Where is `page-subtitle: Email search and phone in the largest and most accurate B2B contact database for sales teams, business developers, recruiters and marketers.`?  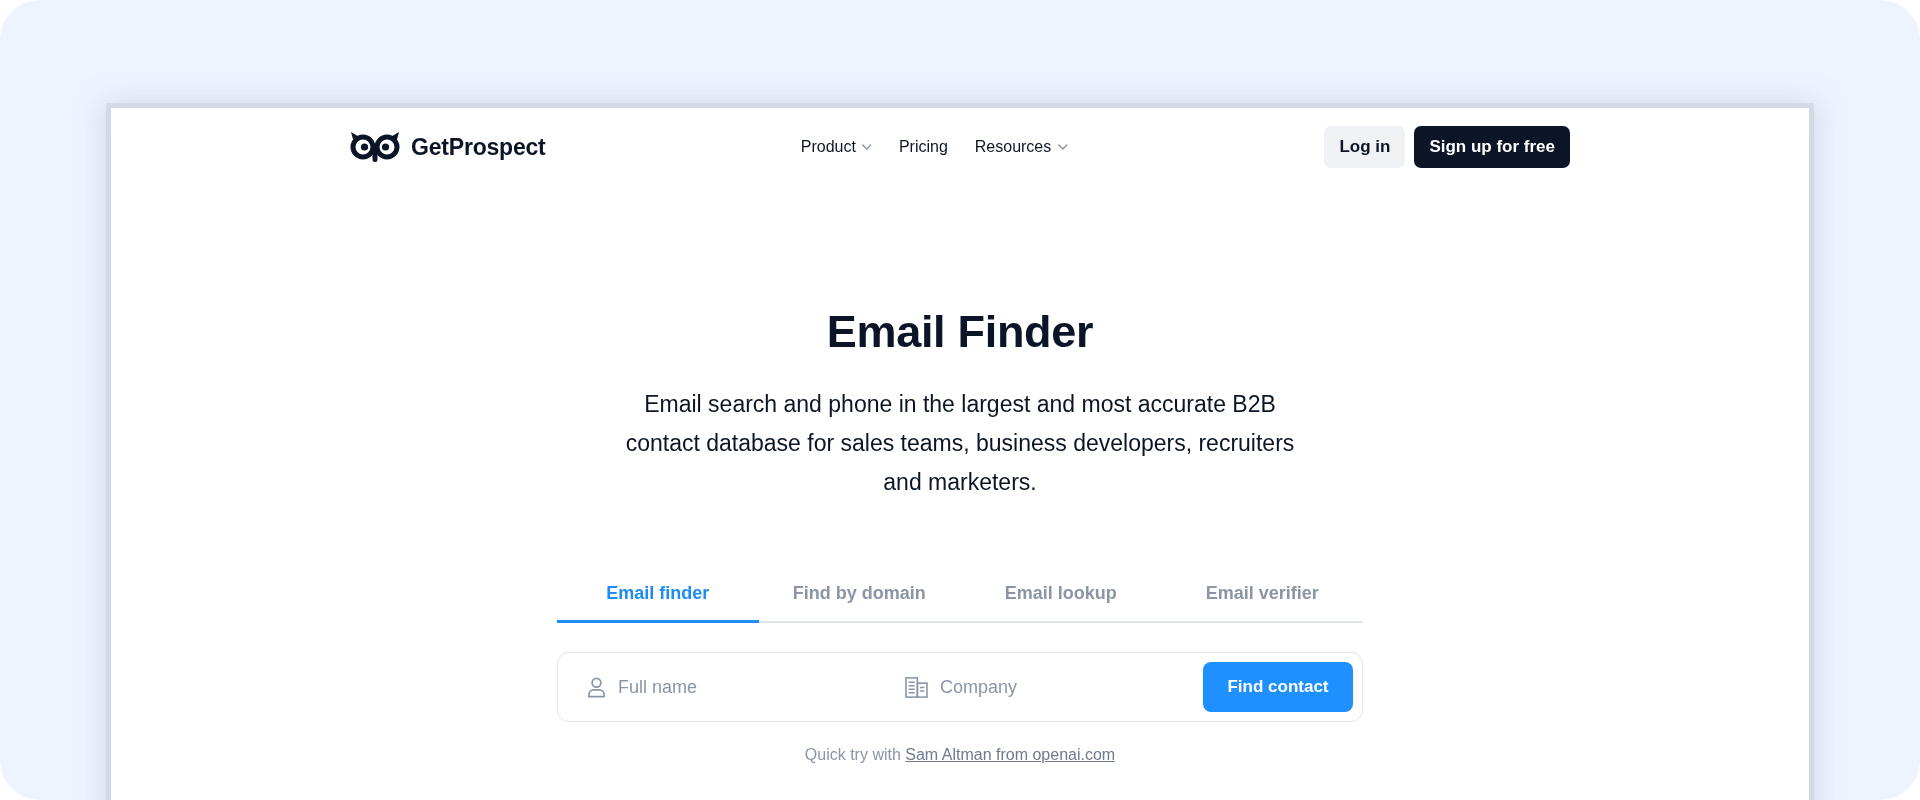 page-subtitle: Email search and phone in the largest and most accurate B2B contact database for sales teams, business developers, recruiters and marketers. is located at coordinates (960, 443).